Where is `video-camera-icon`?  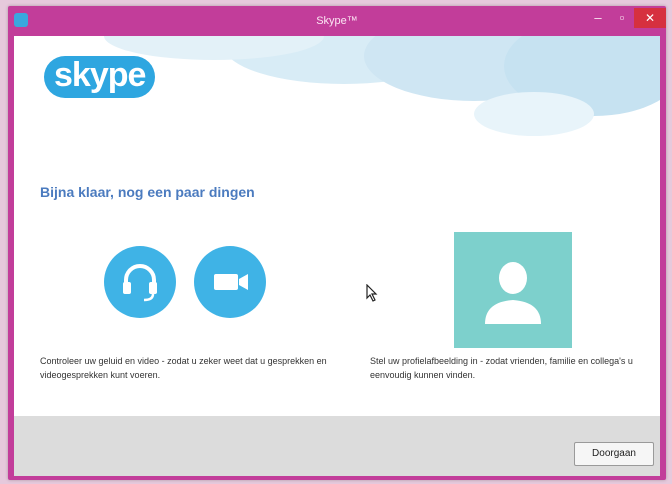
video-camera-icon is located at coordinates (231, 282).